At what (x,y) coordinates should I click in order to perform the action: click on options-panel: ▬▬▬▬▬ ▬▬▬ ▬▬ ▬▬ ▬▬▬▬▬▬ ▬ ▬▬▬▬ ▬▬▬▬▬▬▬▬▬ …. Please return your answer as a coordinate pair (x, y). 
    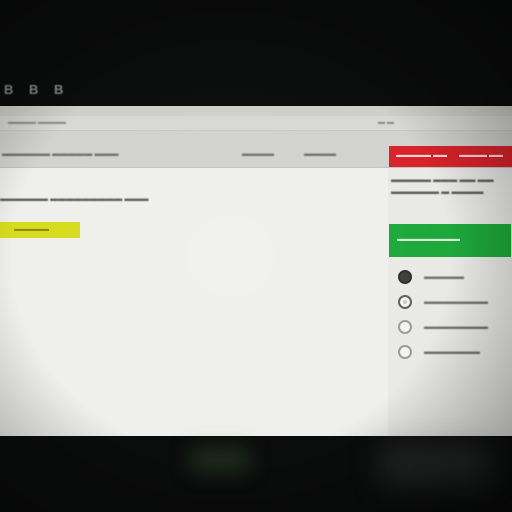
    Looking at the image, I should click on (450, 302).